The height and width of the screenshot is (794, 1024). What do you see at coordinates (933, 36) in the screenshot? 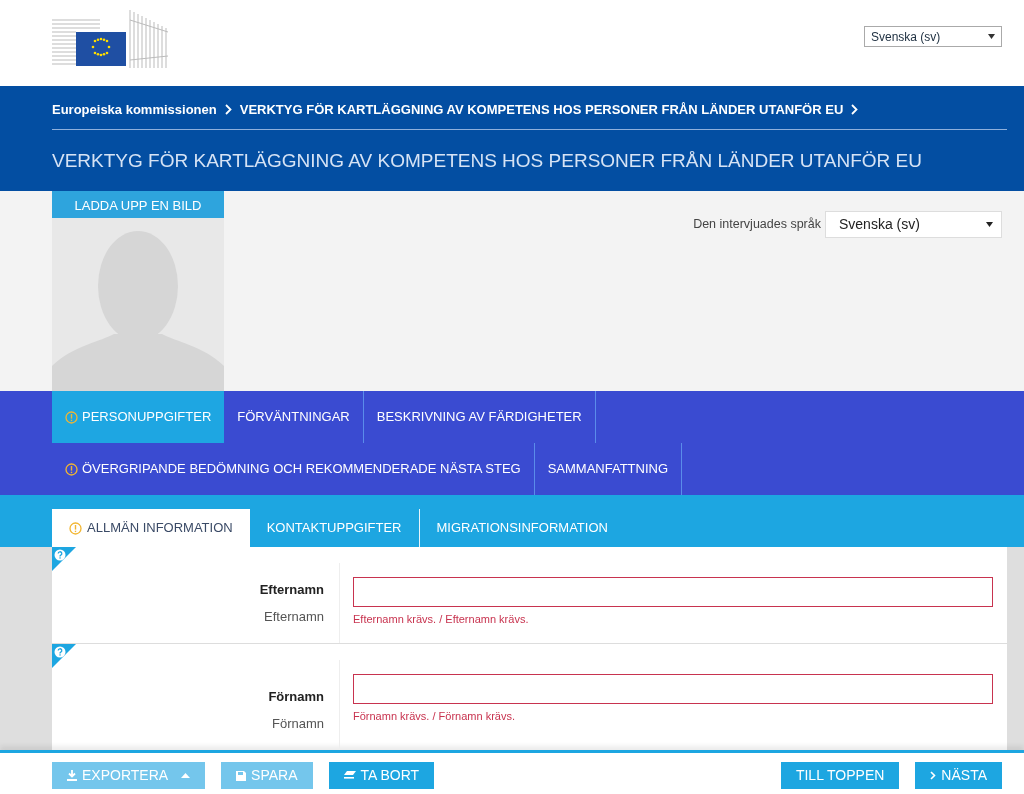
I see `language-select: Svenska (sv)` at bounding box center [933, 36].